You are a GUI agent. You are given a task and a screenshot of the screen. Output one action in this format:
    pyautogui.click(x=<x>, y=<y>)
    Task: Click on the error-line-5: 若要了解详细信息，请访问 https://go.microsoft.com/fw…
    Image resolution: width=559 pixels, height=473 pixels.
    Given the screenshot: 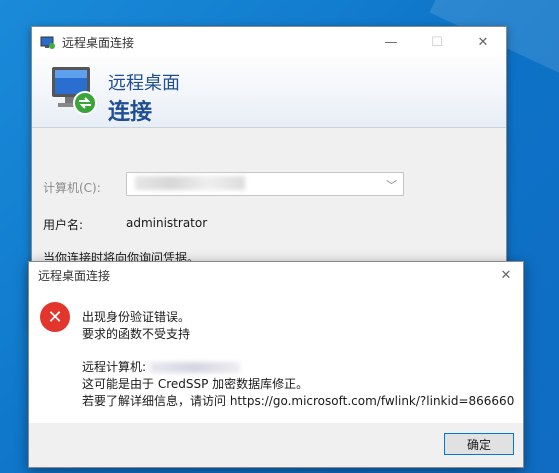 What is the action you would take?
    pyautogui.click(x=298, y=401)
    